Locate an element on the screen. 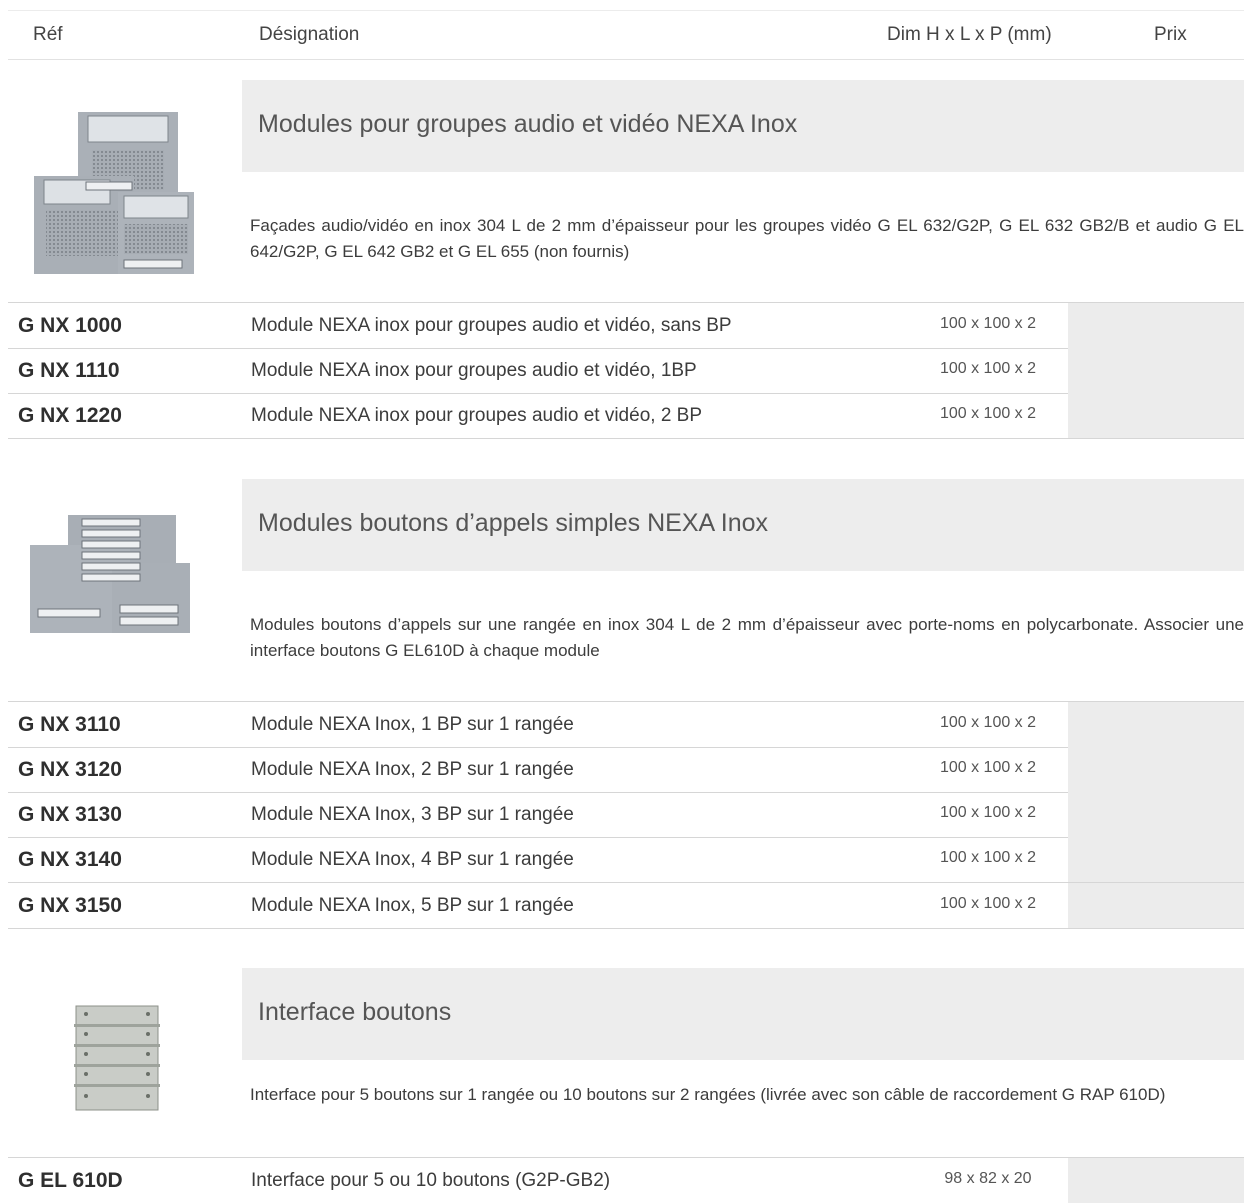  section-title: Interface boutons is located at coordinates (355, 1012).